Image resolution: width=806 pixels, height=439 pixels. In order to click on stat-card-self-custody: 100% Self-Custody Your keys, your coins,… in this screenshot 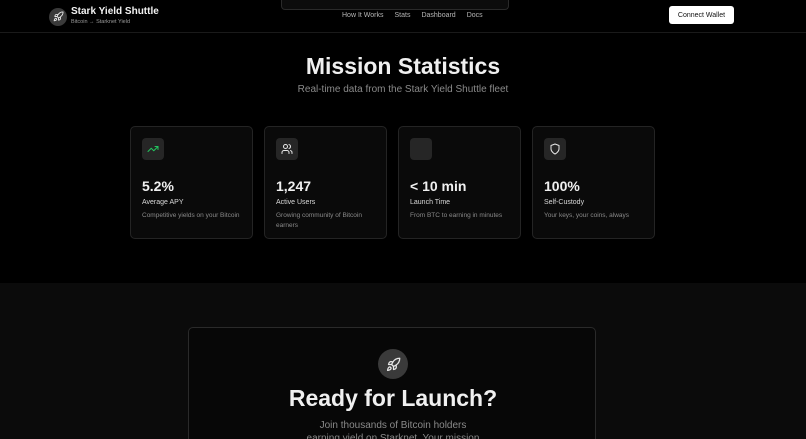, I will do `click(593, 182)`.